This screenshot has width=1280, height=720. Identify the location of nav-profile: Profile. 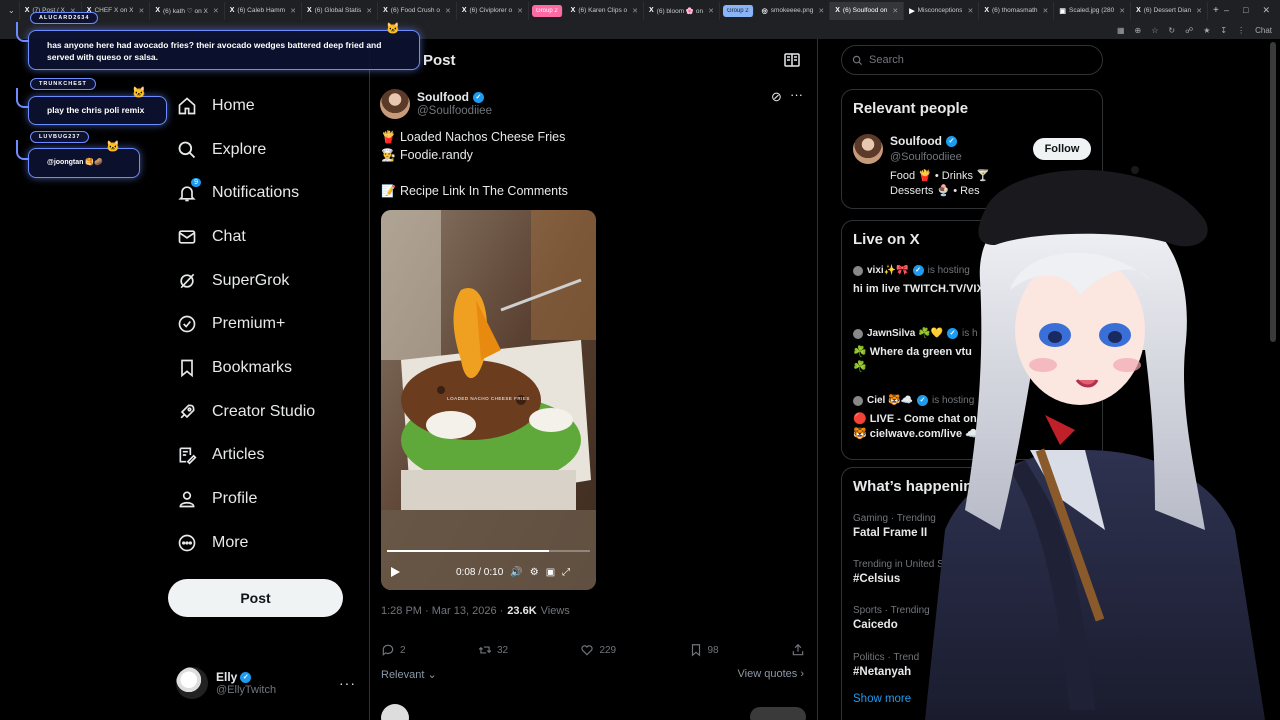
(263, 499).